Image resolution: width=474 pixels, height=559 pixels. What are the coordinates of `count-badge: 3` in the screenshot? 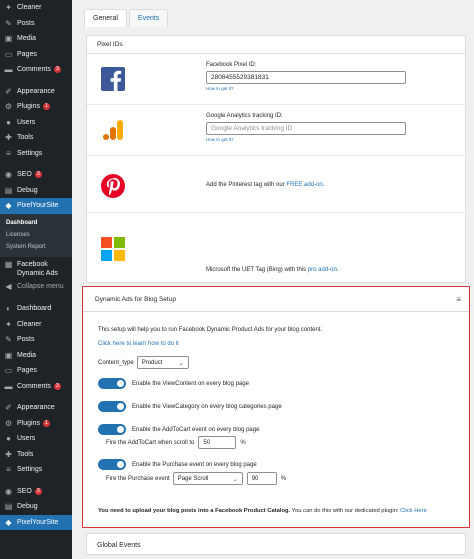 It's located at (57, 70).